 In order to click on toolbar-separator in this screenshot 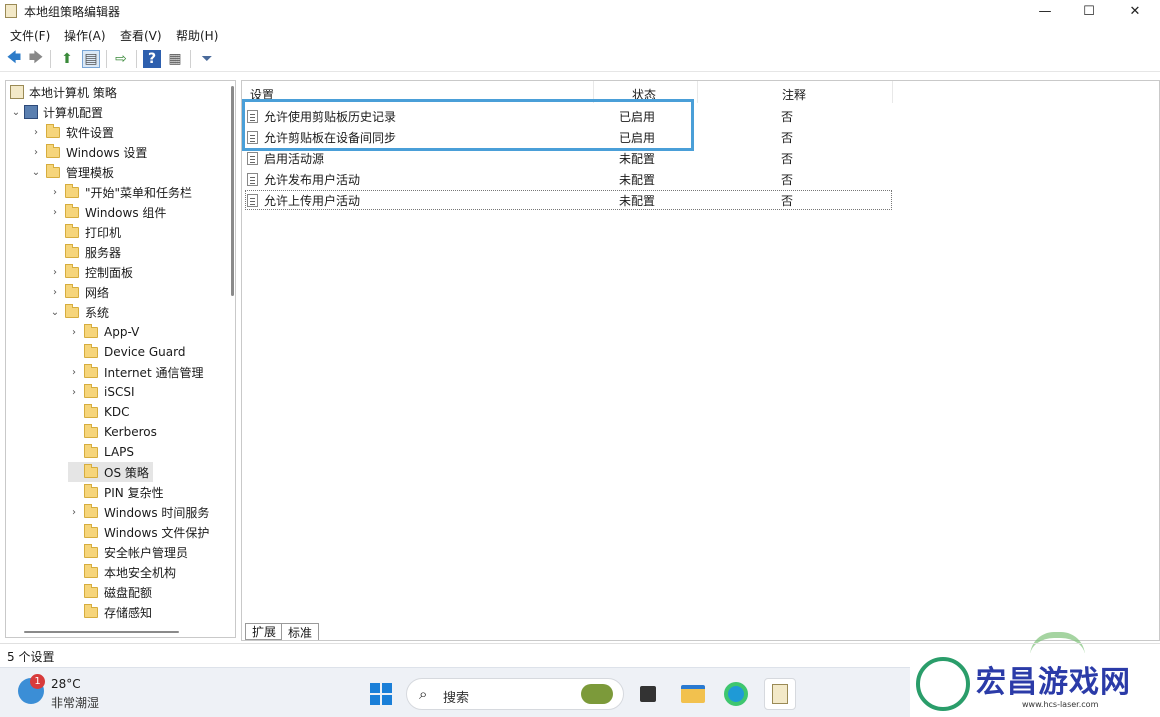, I will do `click(136, 59)`.